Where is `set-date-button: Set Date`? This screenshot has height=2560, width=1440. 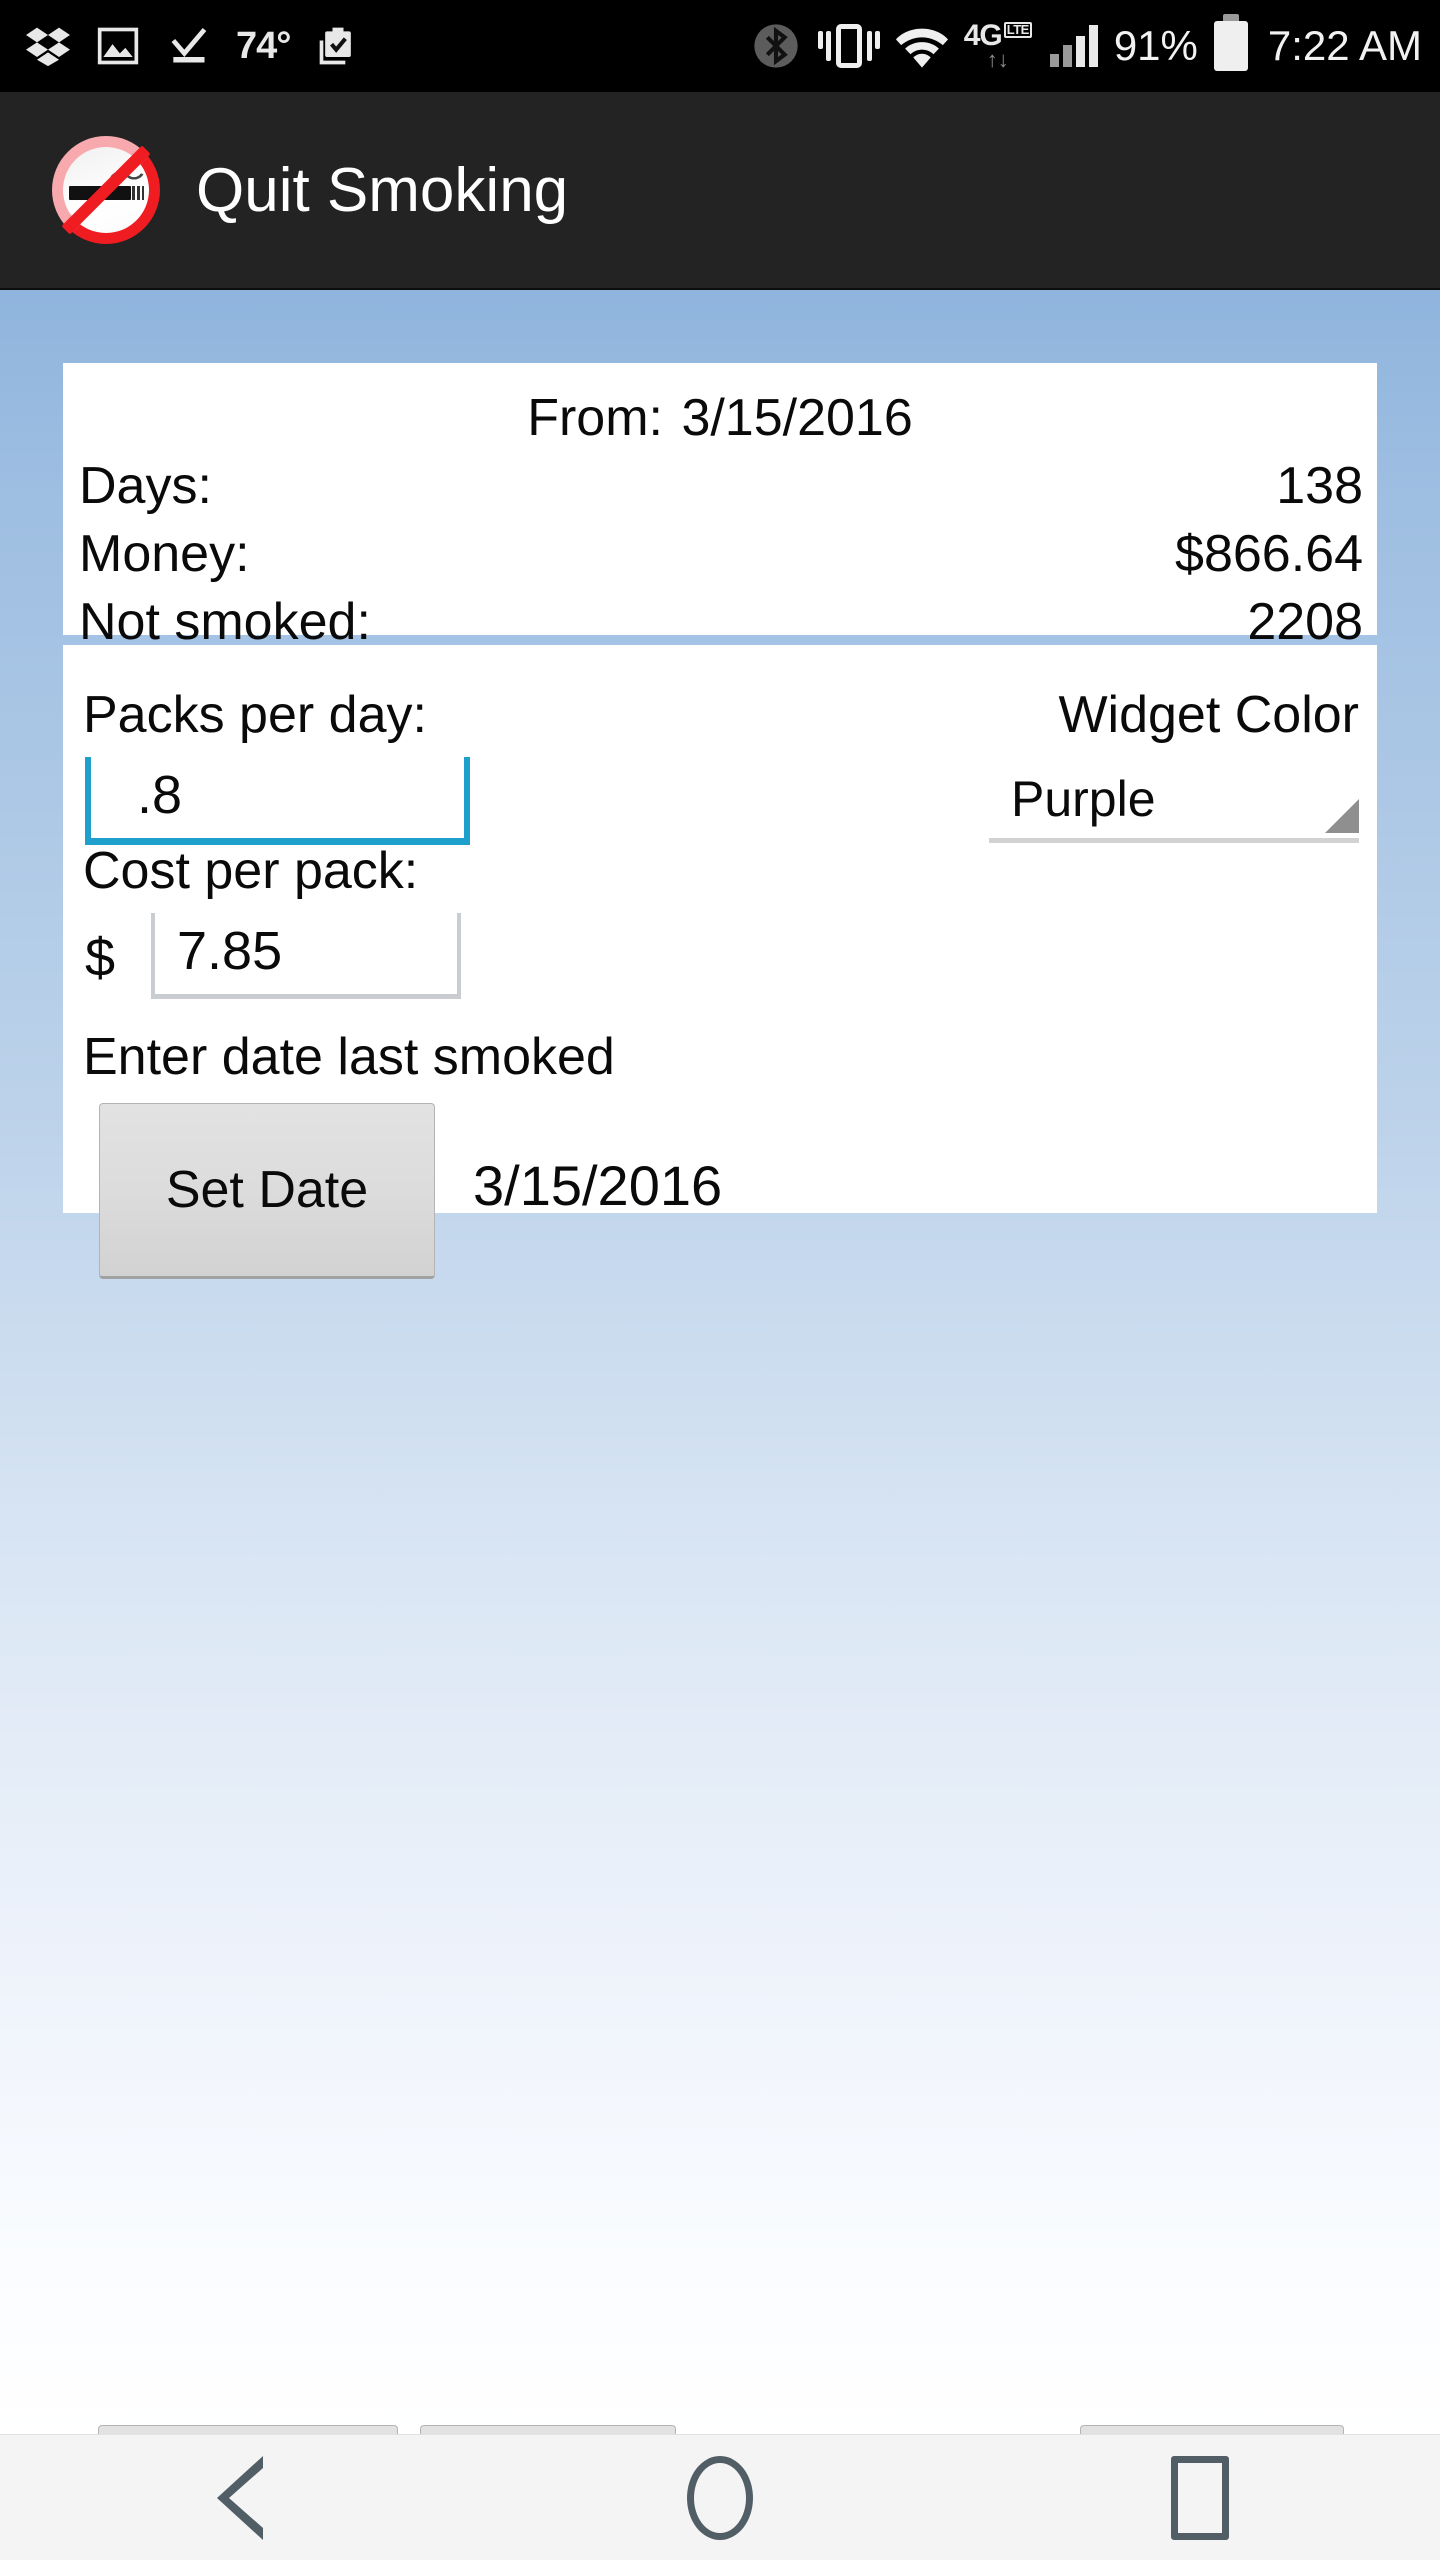
set-date-button: Set Date is located at coordinates (267, 1191).